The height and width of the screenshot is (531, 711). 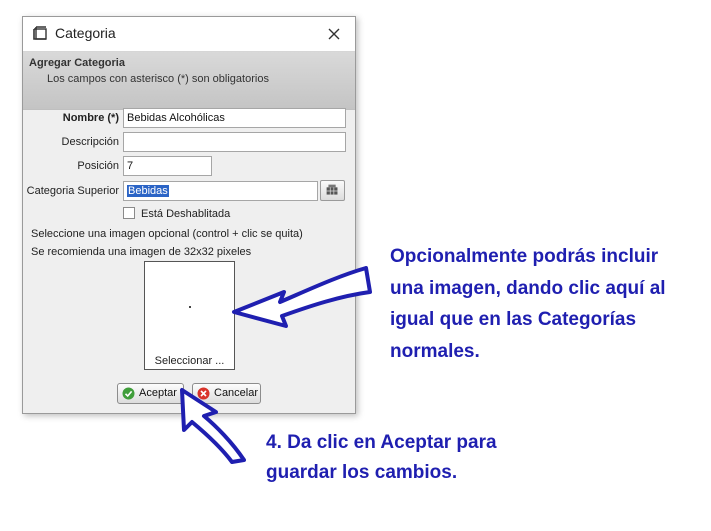 What do you see at coordinates (77, 63) in the screenshot?
I see `header-title: Agregar Categoria` at bounding box center [77, 63].